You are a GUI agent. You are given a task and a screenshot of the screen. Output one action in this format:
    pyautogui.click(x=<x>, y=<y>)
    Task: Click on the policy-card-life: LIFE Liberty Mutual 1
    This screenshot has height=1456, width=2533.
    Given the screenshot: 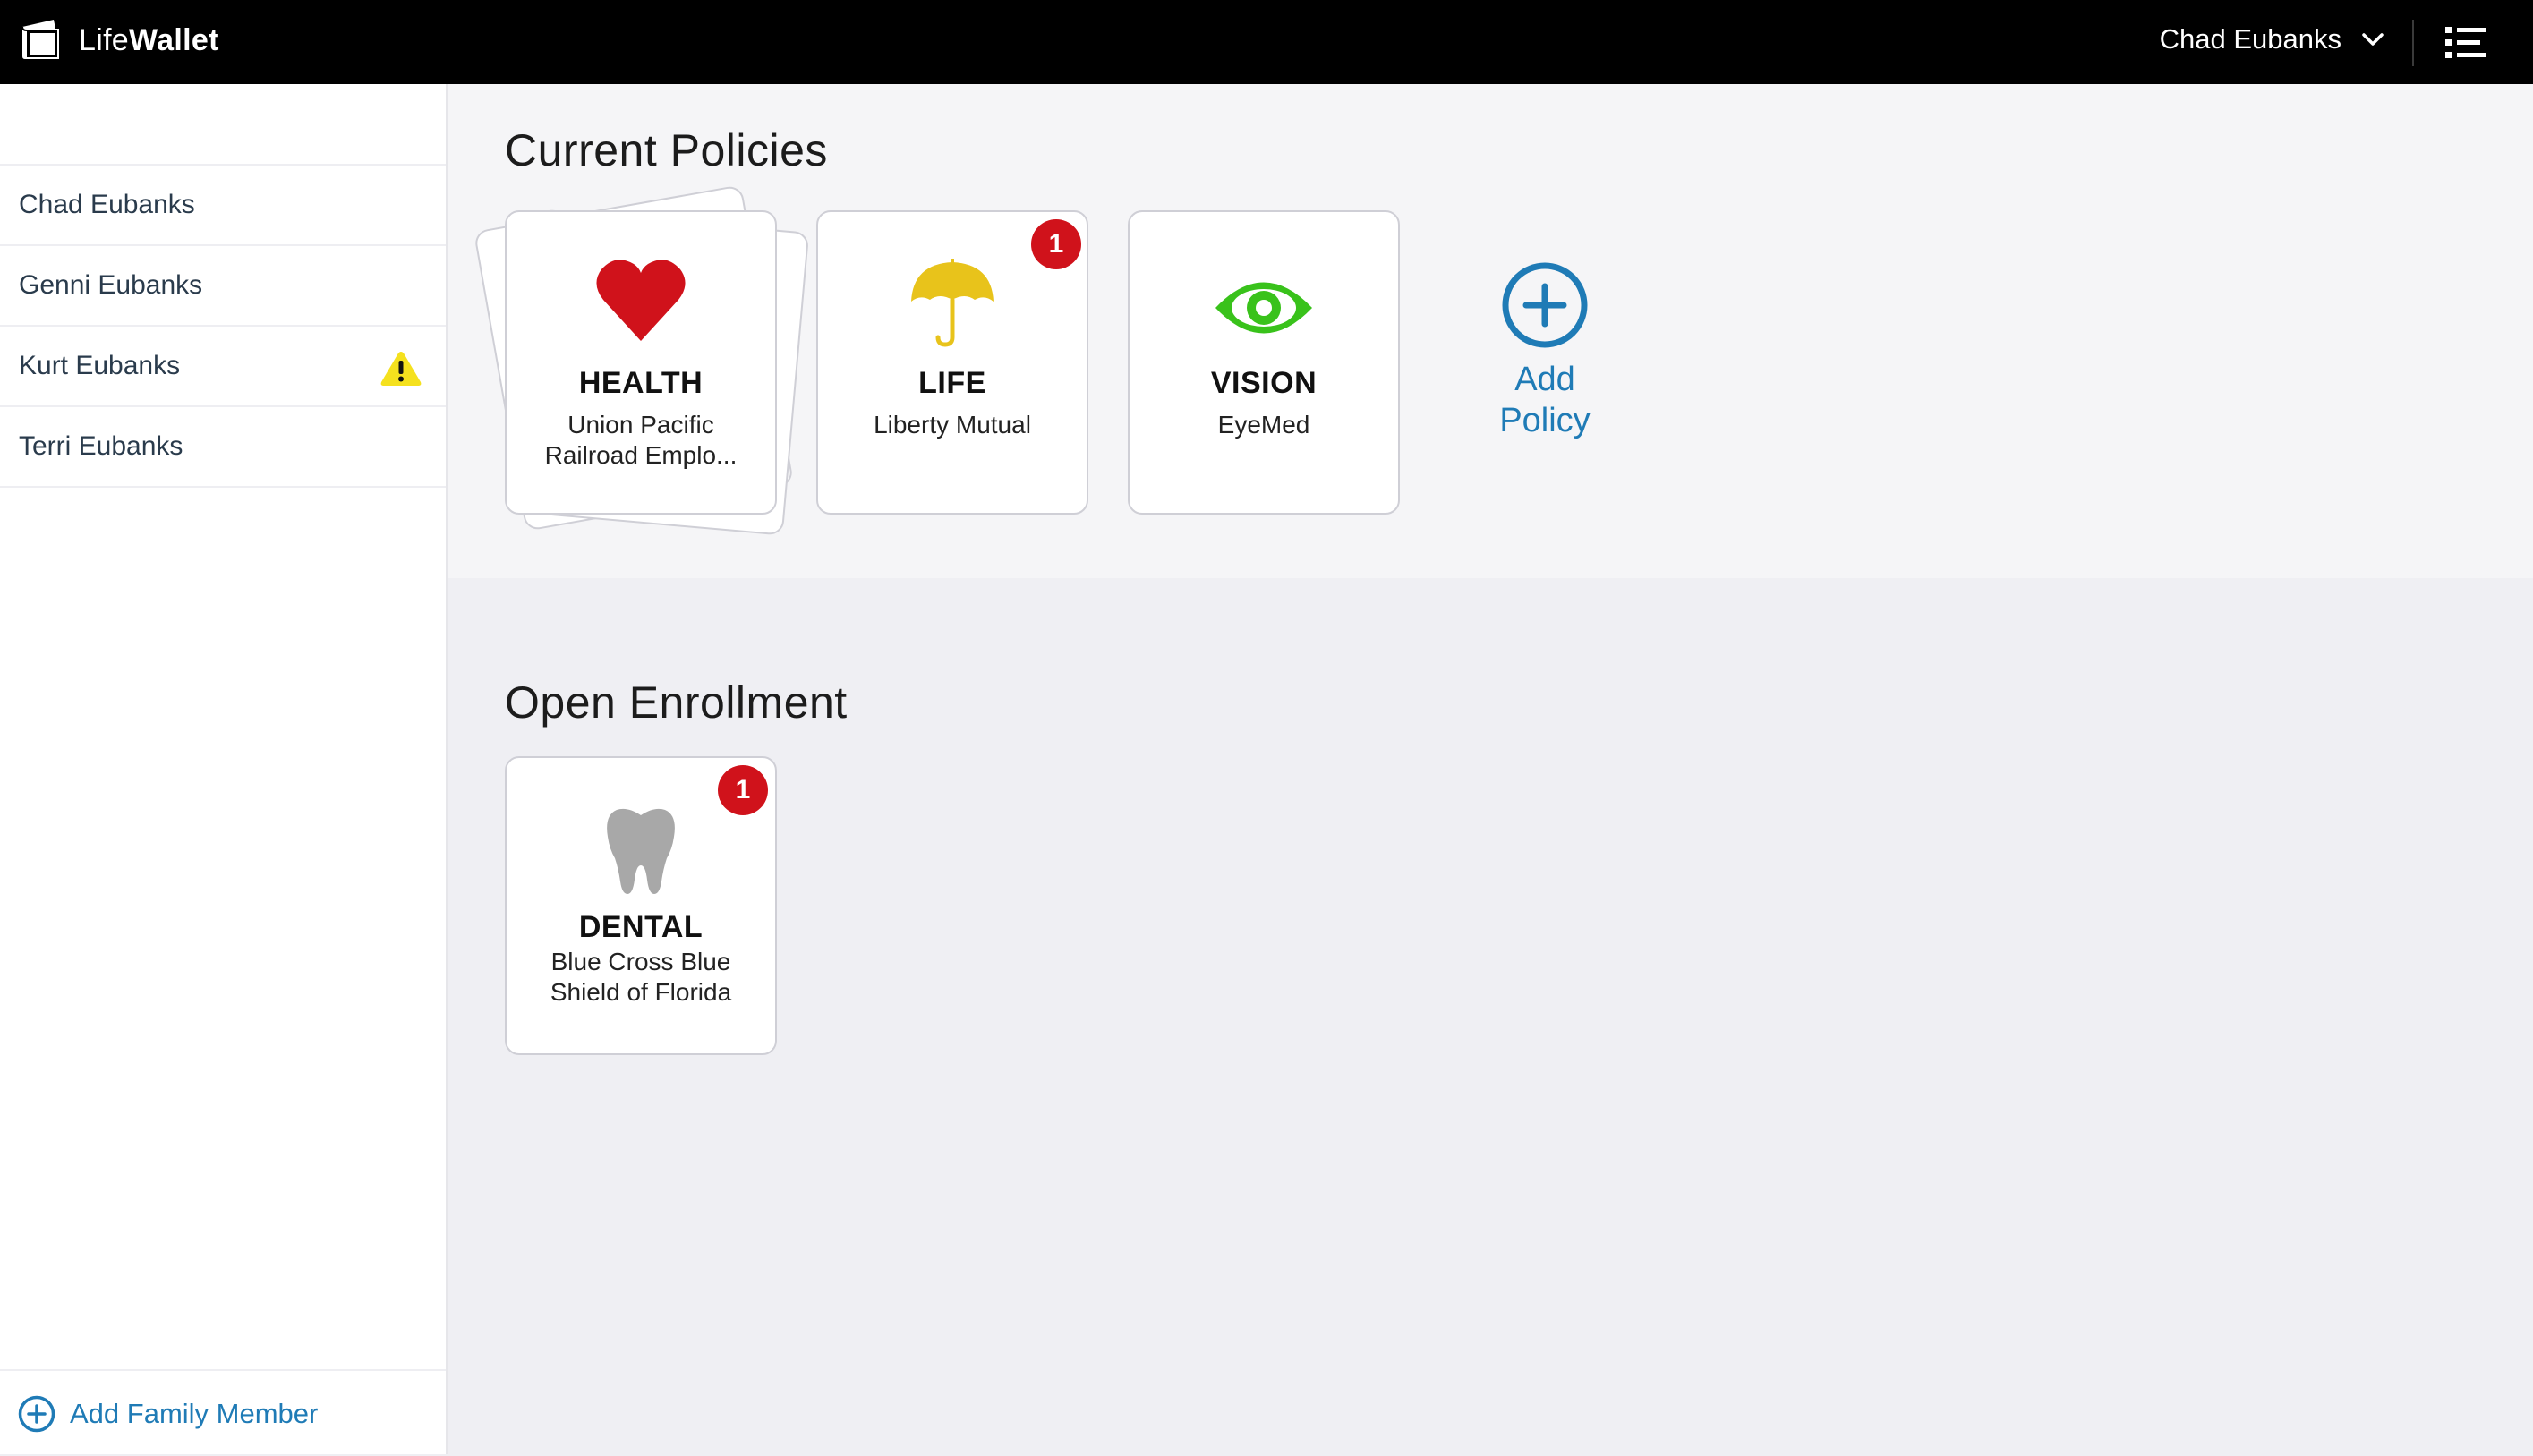 What is the action you would take?
    pyautogui.click(x=952, y=362)
    